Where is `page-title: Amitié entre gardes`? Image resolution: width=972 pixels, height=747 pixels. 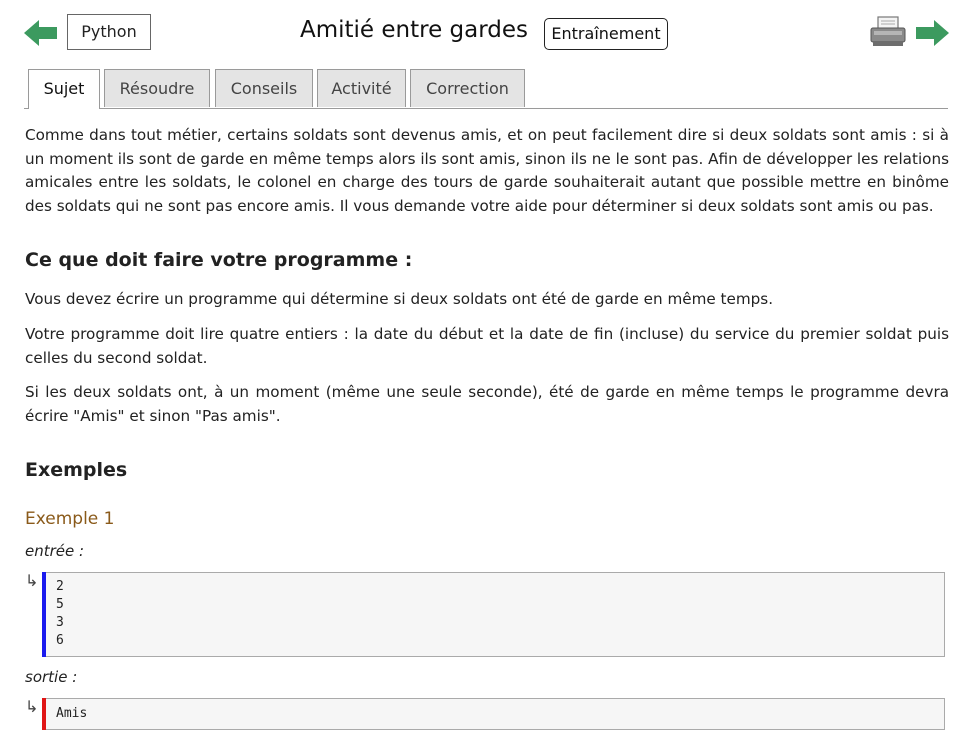
page-title: Amitié entre gardes is located at coordinates (414, 30).